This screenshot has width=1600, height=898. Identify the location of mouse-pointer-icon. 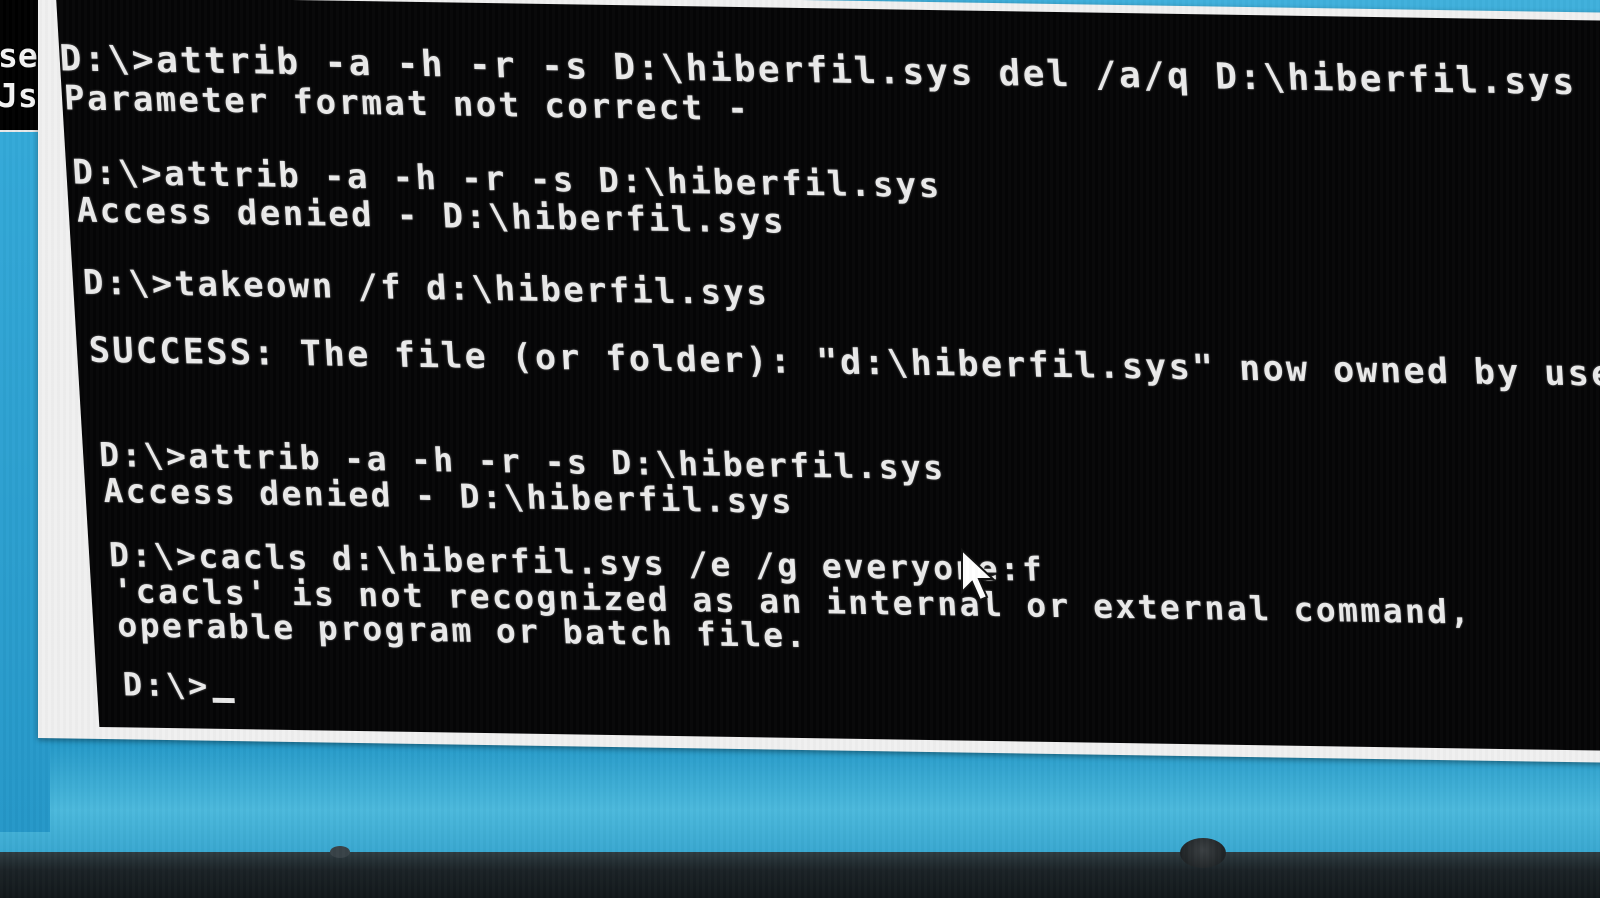
(978, 575).